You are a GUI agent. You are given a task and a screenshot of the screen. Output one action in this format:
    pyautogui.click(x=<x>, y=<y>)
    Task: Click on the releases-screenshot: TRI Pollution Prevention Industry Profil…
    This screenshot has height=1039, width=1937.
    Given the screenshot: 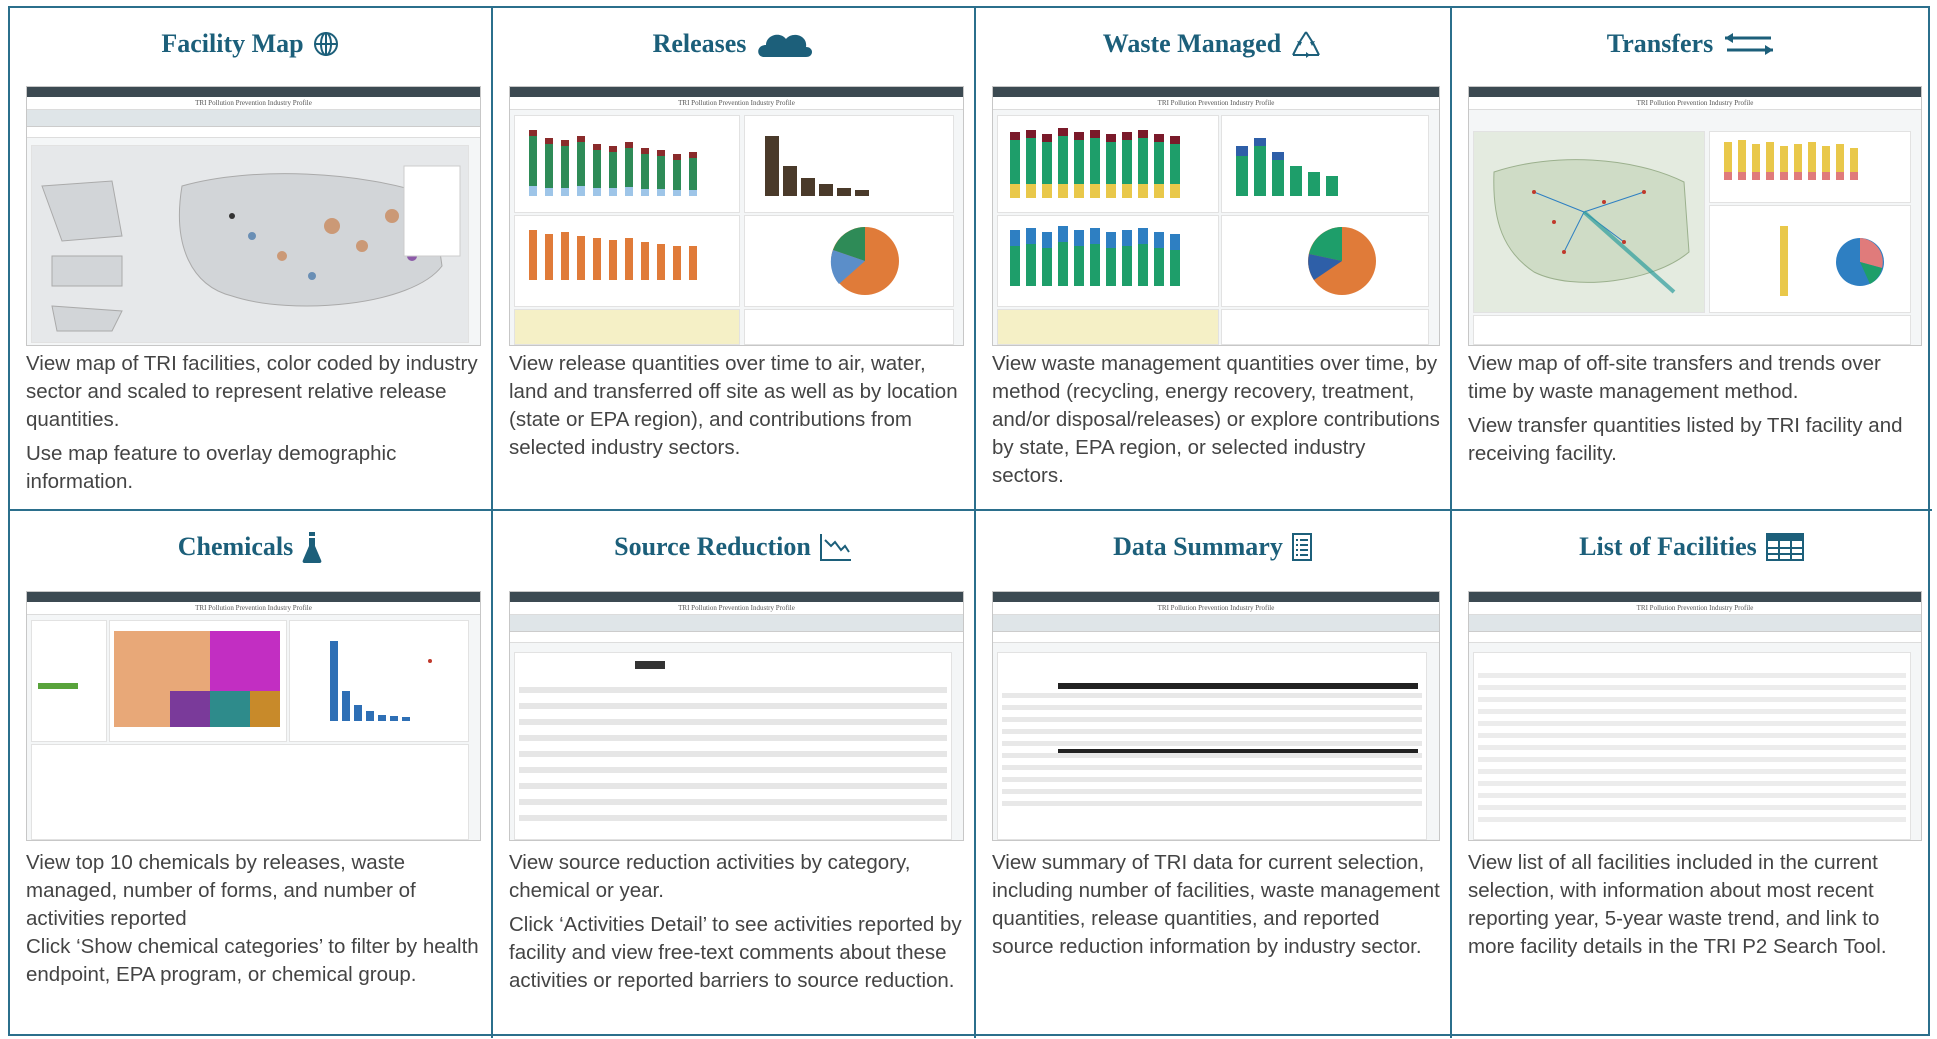 What is the action you would take?
    pyautogui.click(x=736, y=216)
    